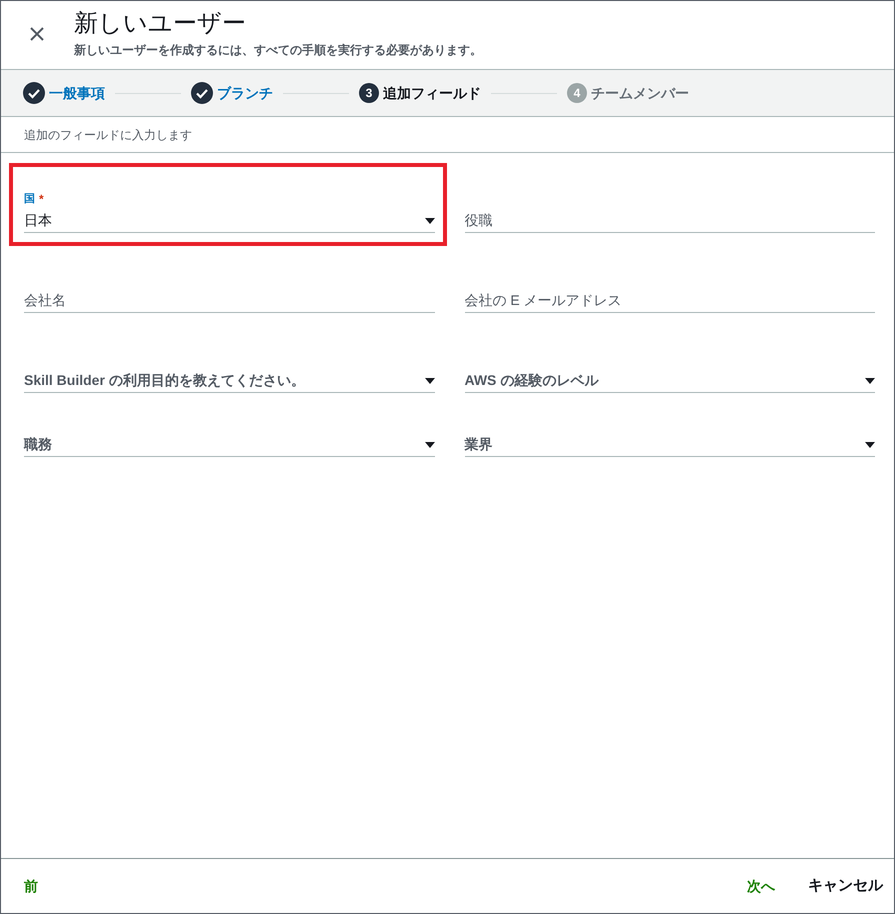 This screenshot has width=895, height=914. What do you see at coordinates (577, 93) in the screenshot?
I see `step-number: 4` at bounding box center [577, 93].